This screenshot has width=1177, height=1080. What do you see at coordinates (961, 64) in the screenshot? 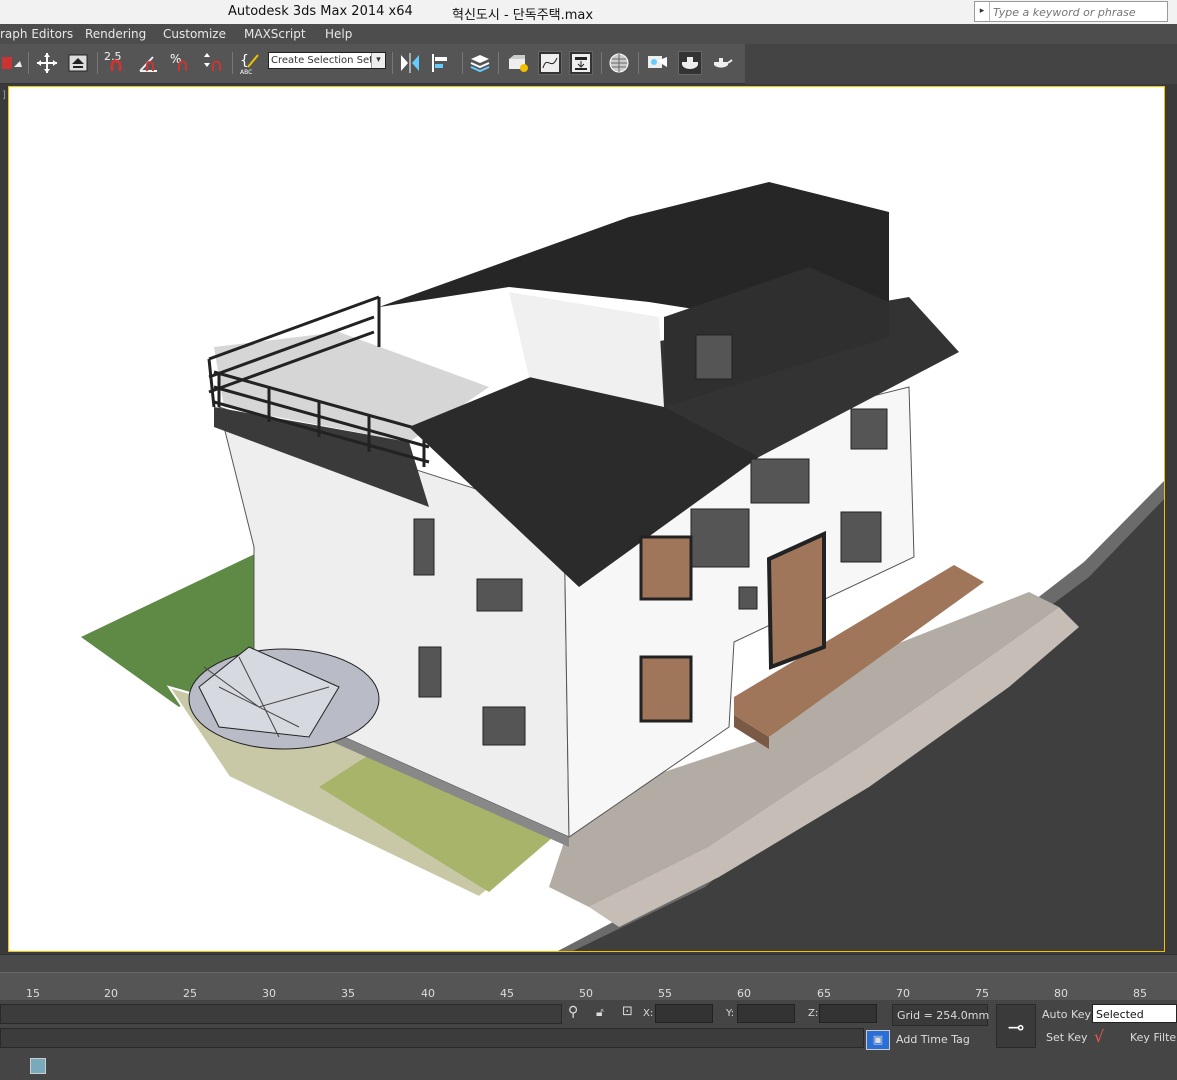
I see `toolbar-empty-area` at bounding box center [961, 64].